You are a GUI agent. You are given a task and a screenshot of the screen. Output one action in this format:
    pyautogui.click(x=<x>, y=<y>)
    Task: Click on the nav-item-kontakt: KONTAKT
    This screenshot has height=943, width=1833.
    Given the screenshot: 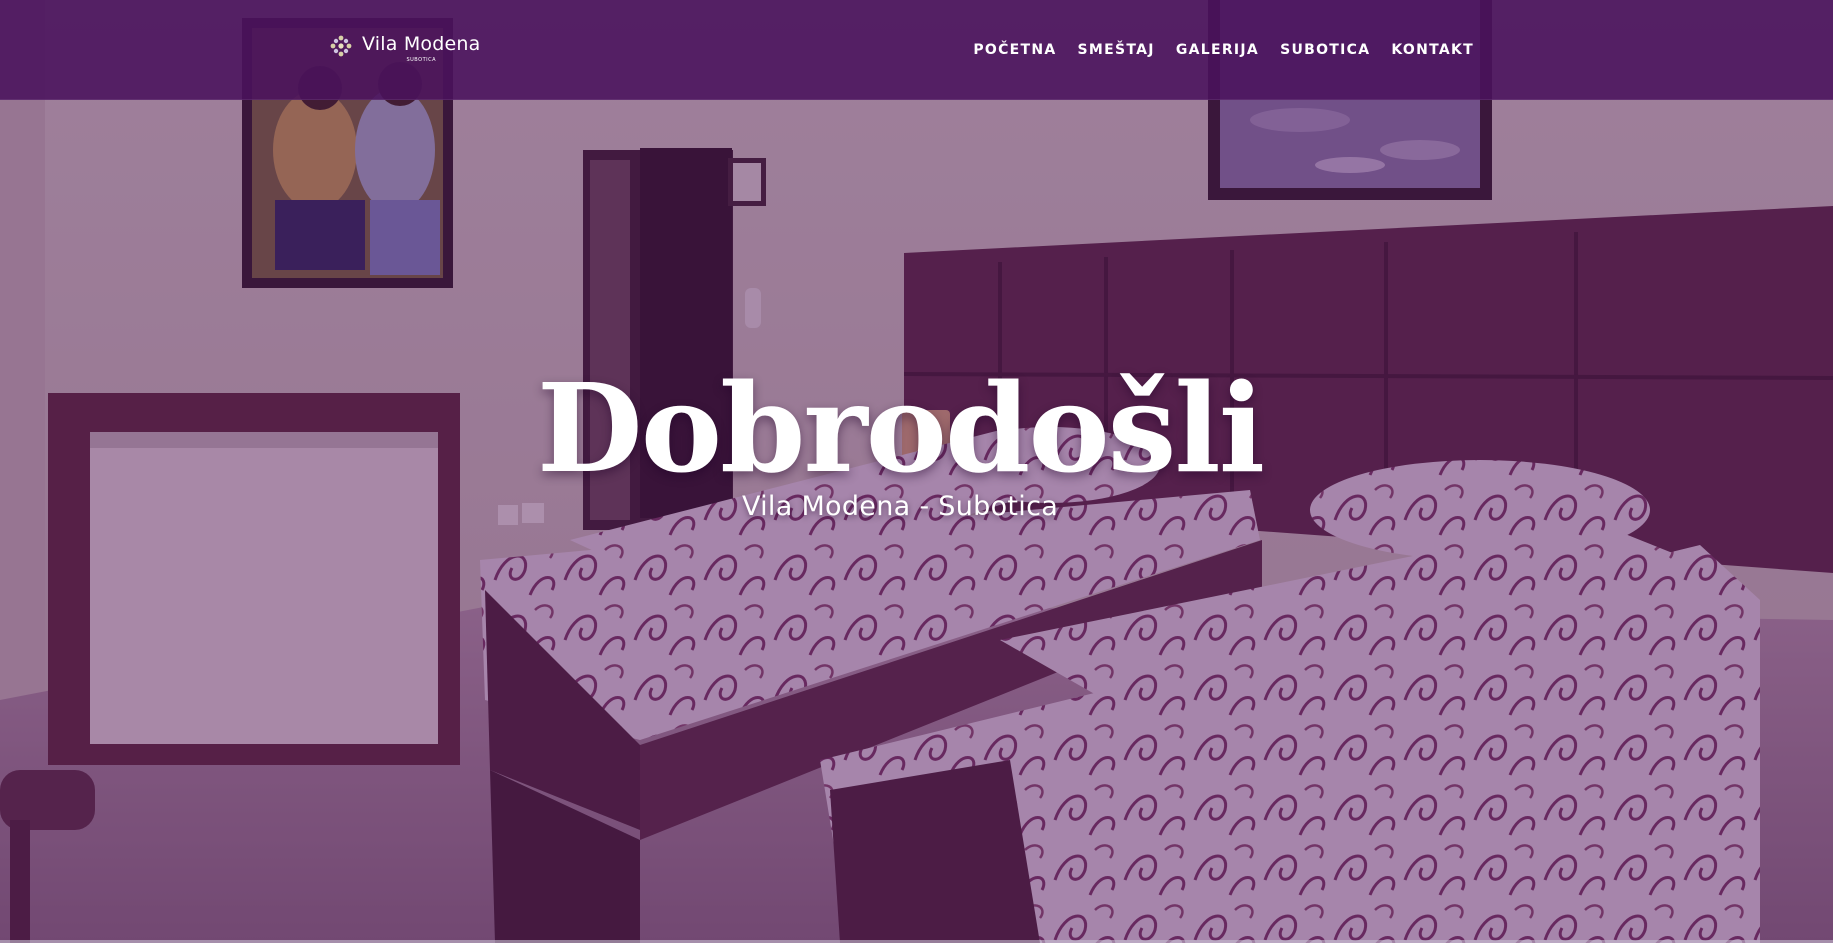 What is the action you would take?
    pyautogui.click(x=1432, y=50)
    